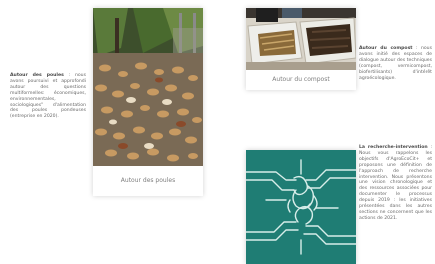 The image size is (435, 264). Describe the element at coordinates (301, 39) in the screenshot. I see `compost-photo` at that location.